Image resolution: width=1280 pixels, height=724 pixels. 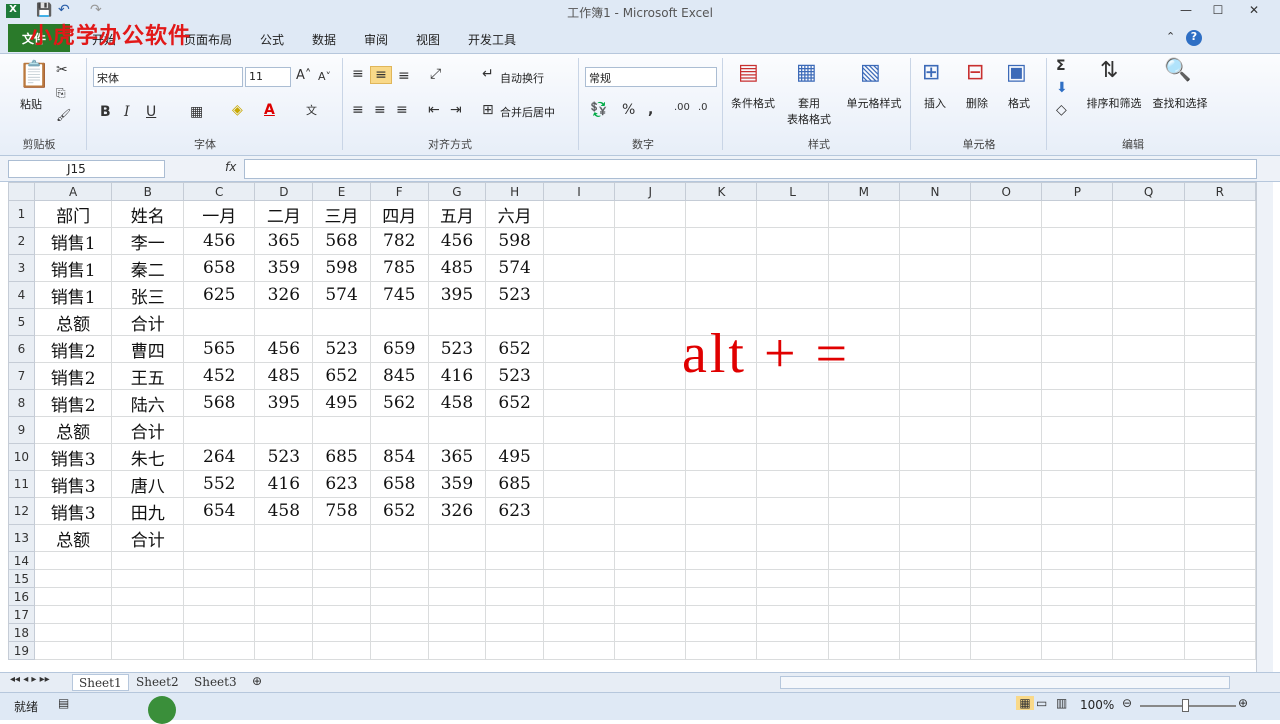 I want to click on column-header: E, so click(x=341, y=191).